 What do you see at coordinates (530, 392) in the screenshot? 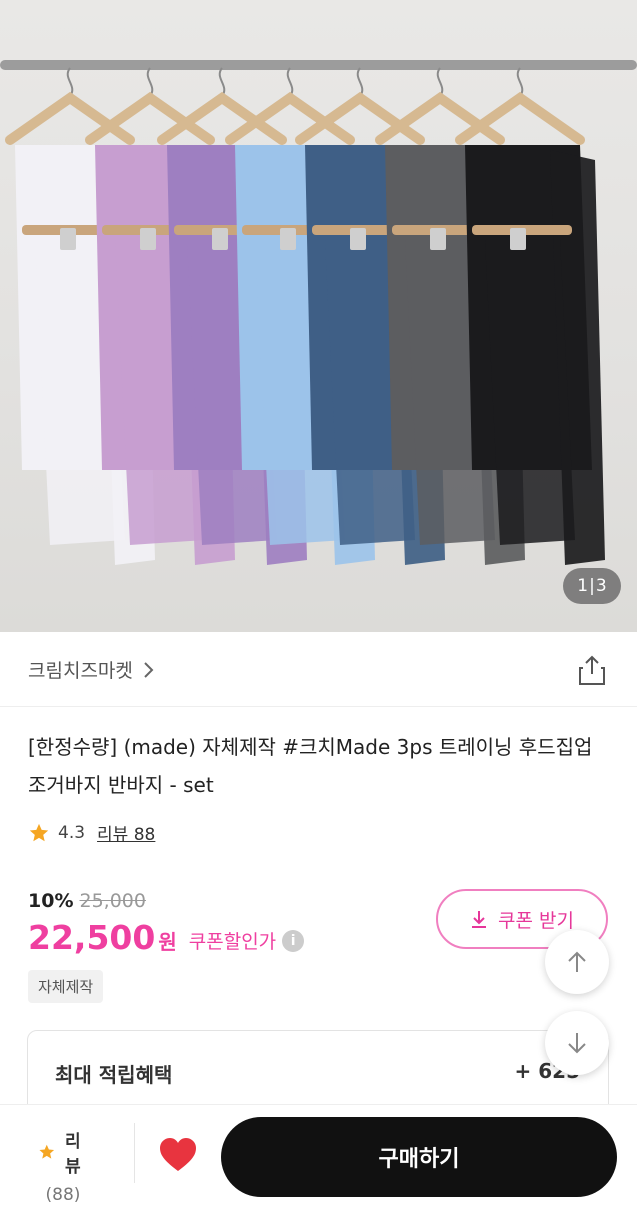
I see `pants` at bounding box center [530, 392].